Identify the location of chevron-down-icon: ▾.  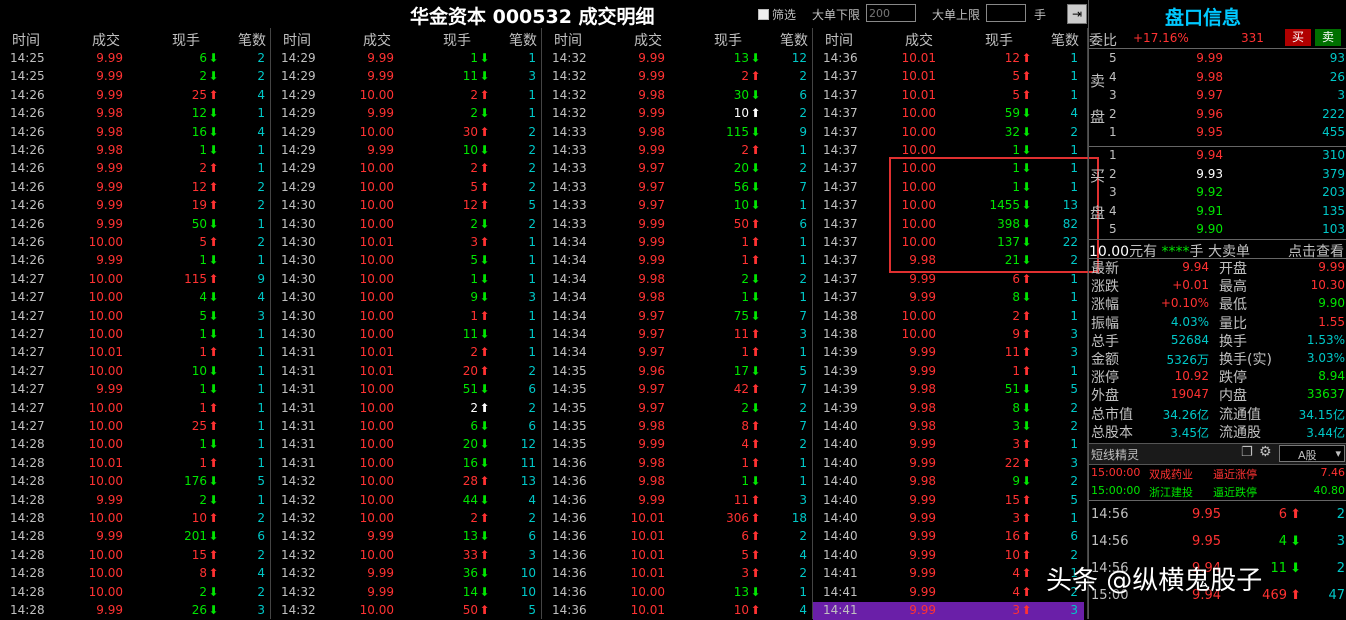
(1338, 453).